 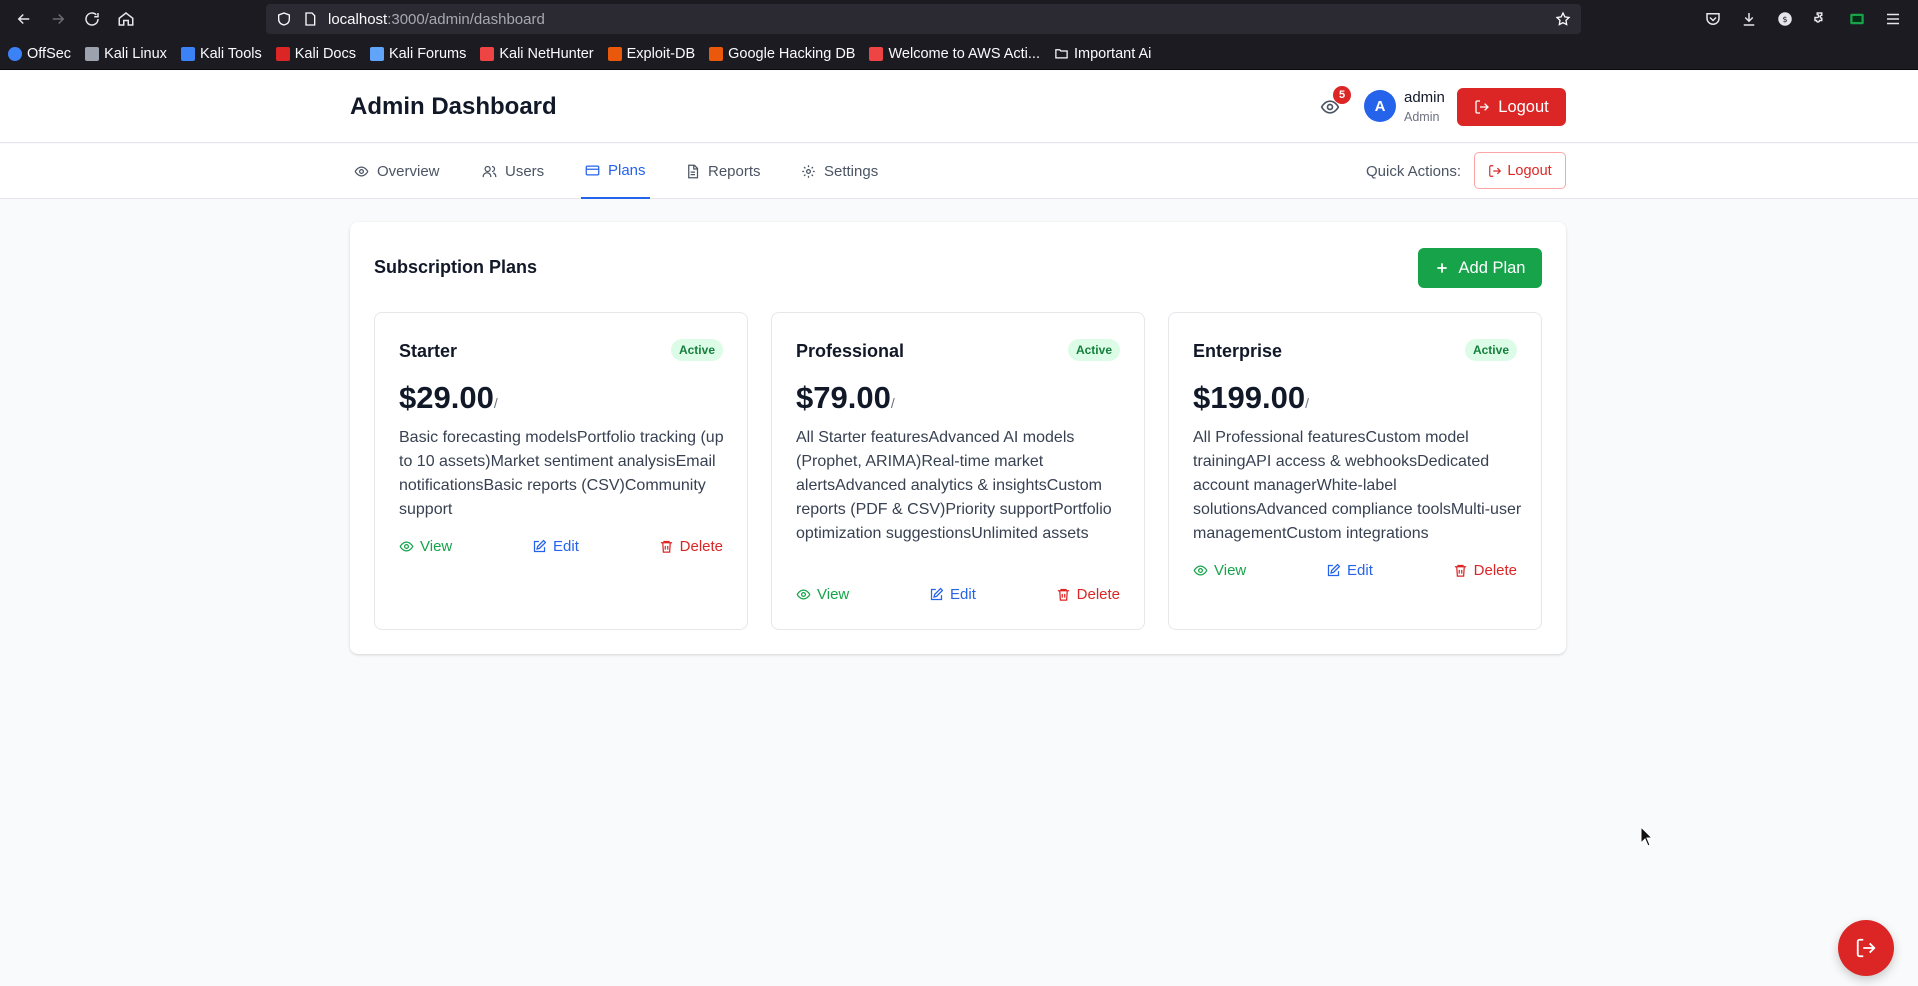 I want to click on pocket-icon, so click(x=1713, y=19).